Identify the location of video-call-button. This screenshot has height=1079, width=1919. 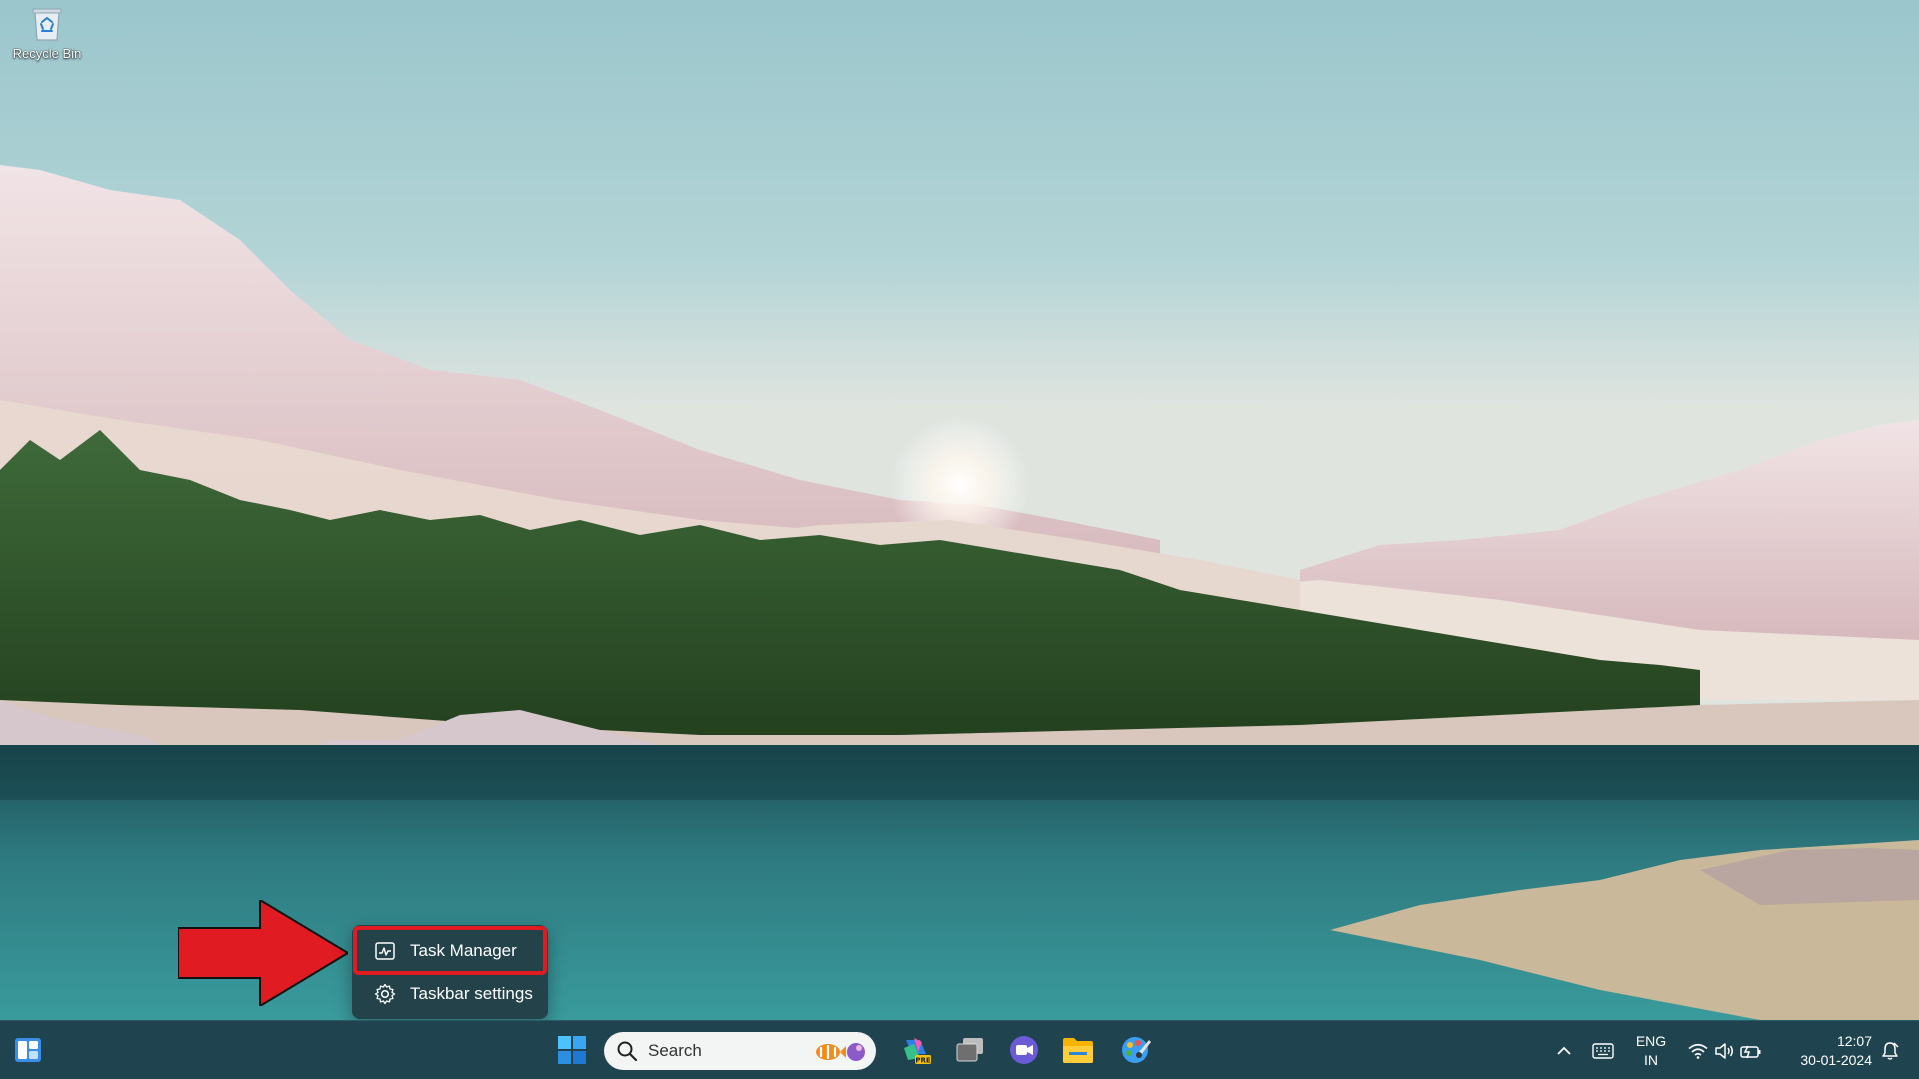
(1024, 1050).